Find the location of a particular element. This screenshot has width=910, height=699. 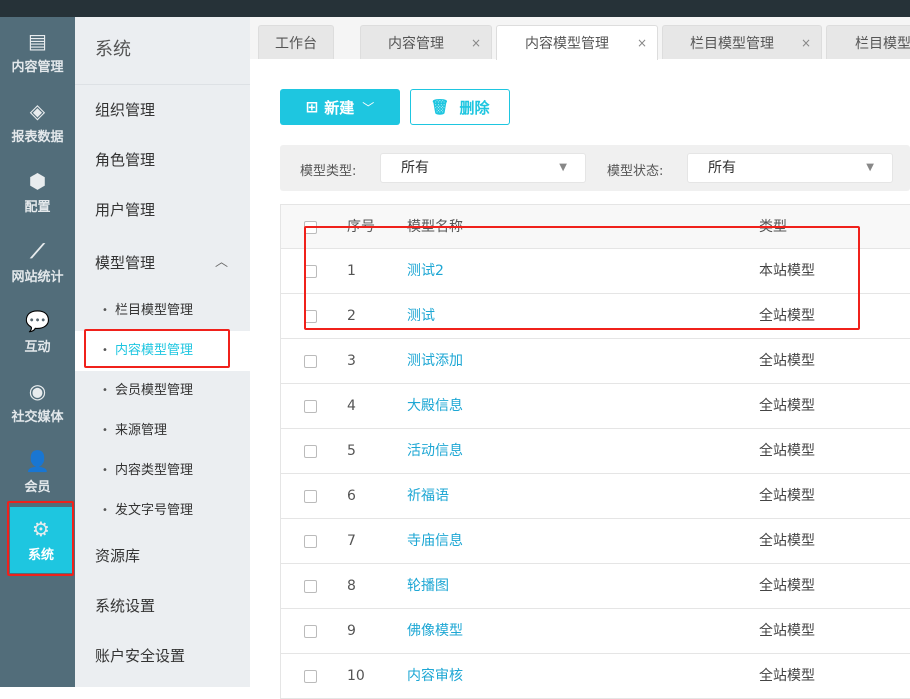

nav-item-stats: ⟋ 网站统计 is located at coordinates (37, 262).